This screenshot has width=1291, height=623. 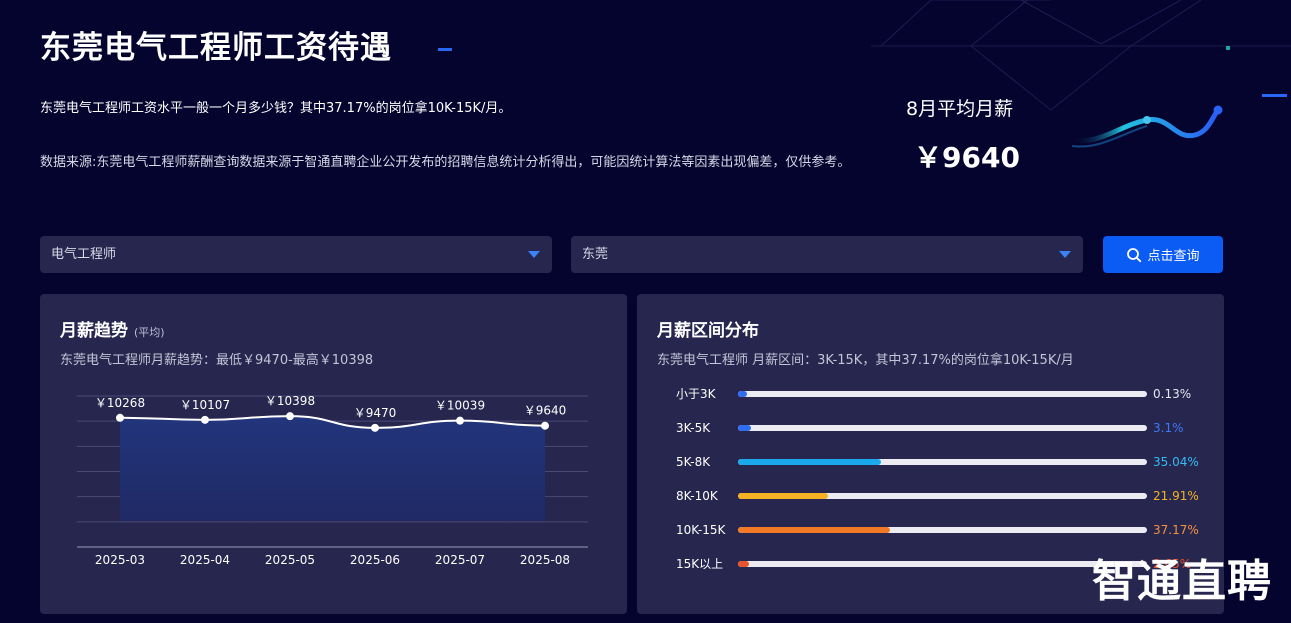 I want to click on salary-range-label: 15K以上, so click(x=700, y=564).